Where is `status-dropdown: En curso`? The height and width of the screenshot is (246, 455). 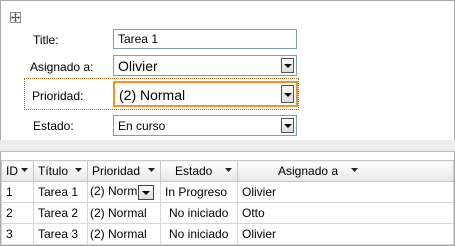
status-dropdown: En curso is located at coordinates (205, 125).